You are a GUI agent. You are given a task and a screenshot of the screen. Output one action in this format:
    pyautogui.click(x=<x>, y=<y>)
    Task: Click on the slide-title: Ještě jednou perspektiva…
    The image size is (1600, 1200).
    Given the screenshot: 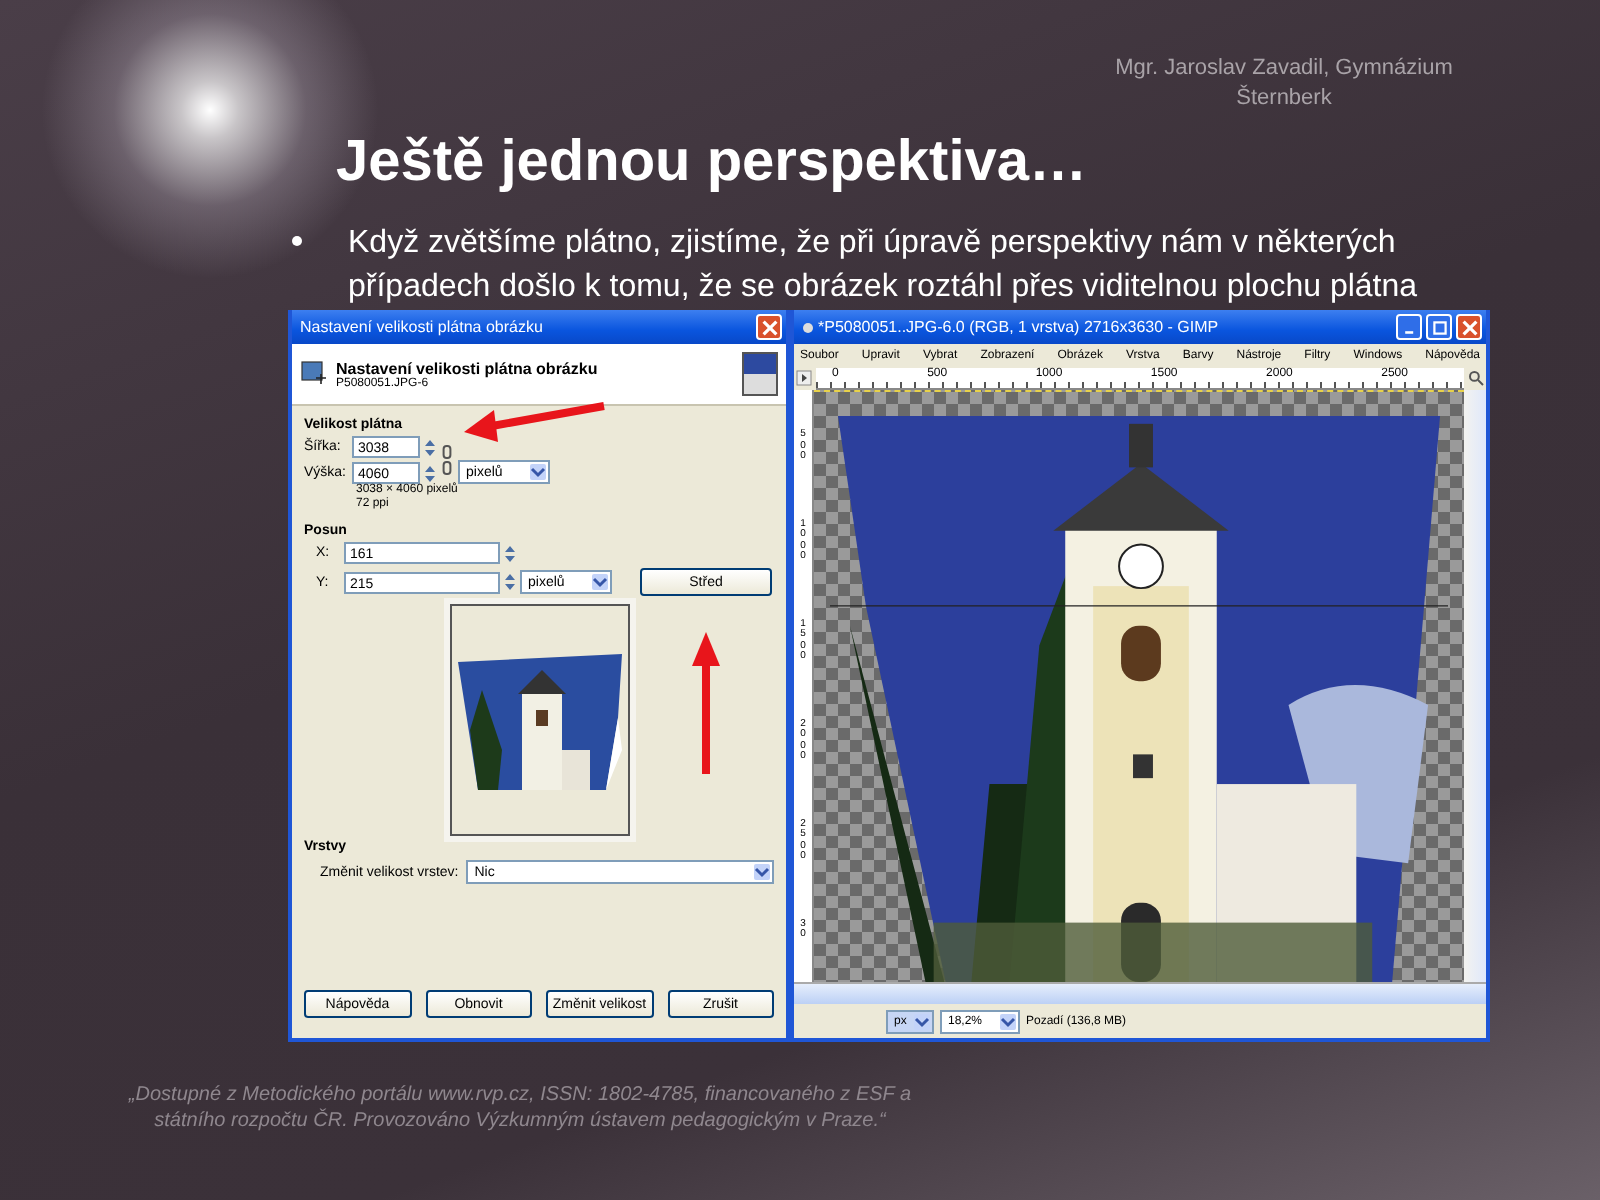 What is the action you would take?
    pyautogui.click(x=712, y=163)
    